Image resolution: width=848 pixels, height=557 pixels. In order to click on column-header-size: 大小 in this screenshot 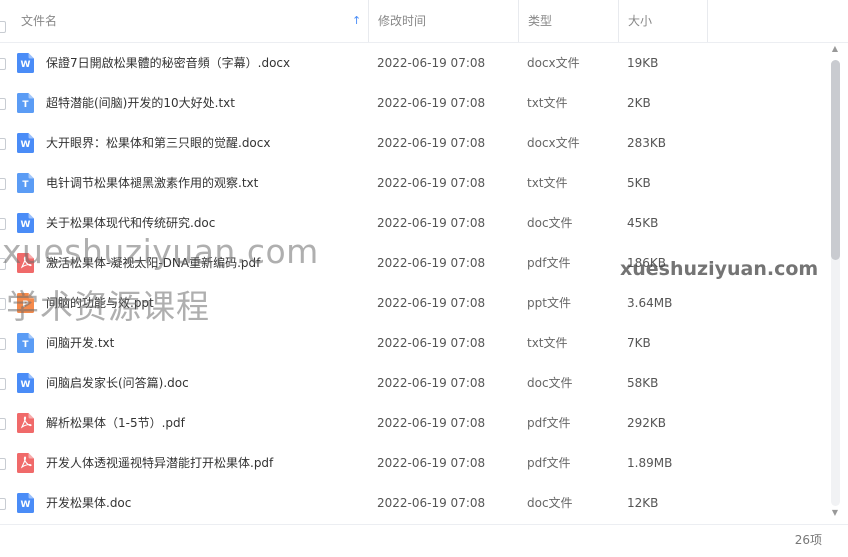, I will do `click(663, 21)`.